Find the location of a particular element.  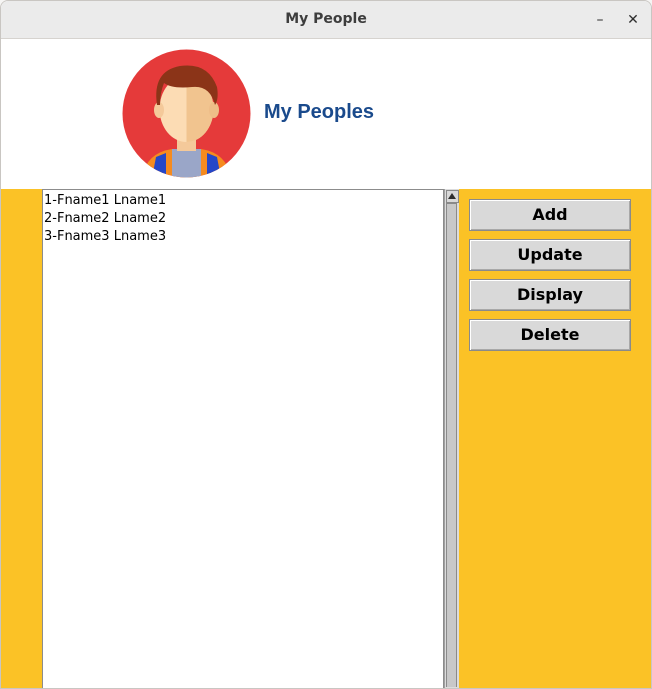

scrollbar-thumb is located at coordinates (451, 445).